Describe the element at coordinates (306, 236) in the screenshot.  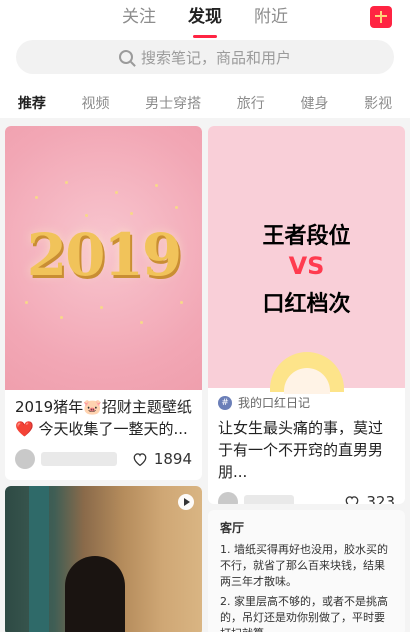
I see `image-line-1: 王者段位` at that location.